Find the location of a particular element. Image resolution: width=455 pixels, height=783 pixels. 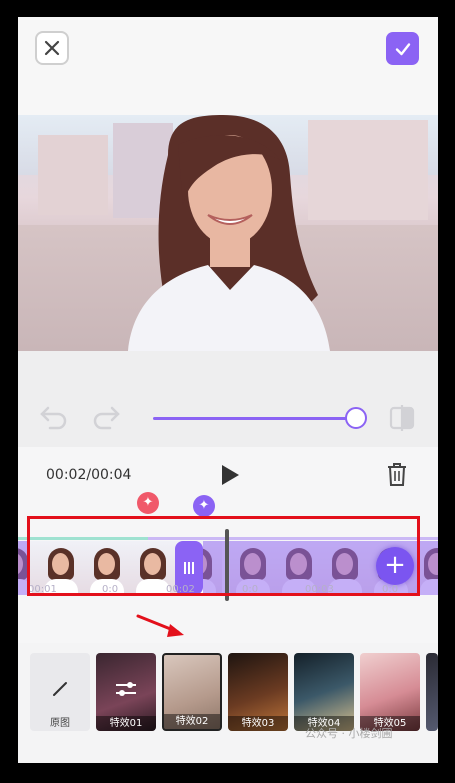

highlight-box is located at coordinates (223, 556).